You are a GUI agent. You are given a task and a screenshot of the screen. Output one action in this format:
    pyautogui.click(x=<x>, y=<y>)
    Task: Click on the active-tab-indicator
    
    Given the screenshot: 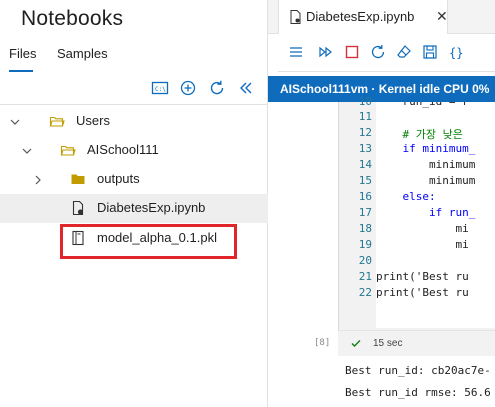 What is the action you would take?
    pyautogui.click(x=21, y=71)
    